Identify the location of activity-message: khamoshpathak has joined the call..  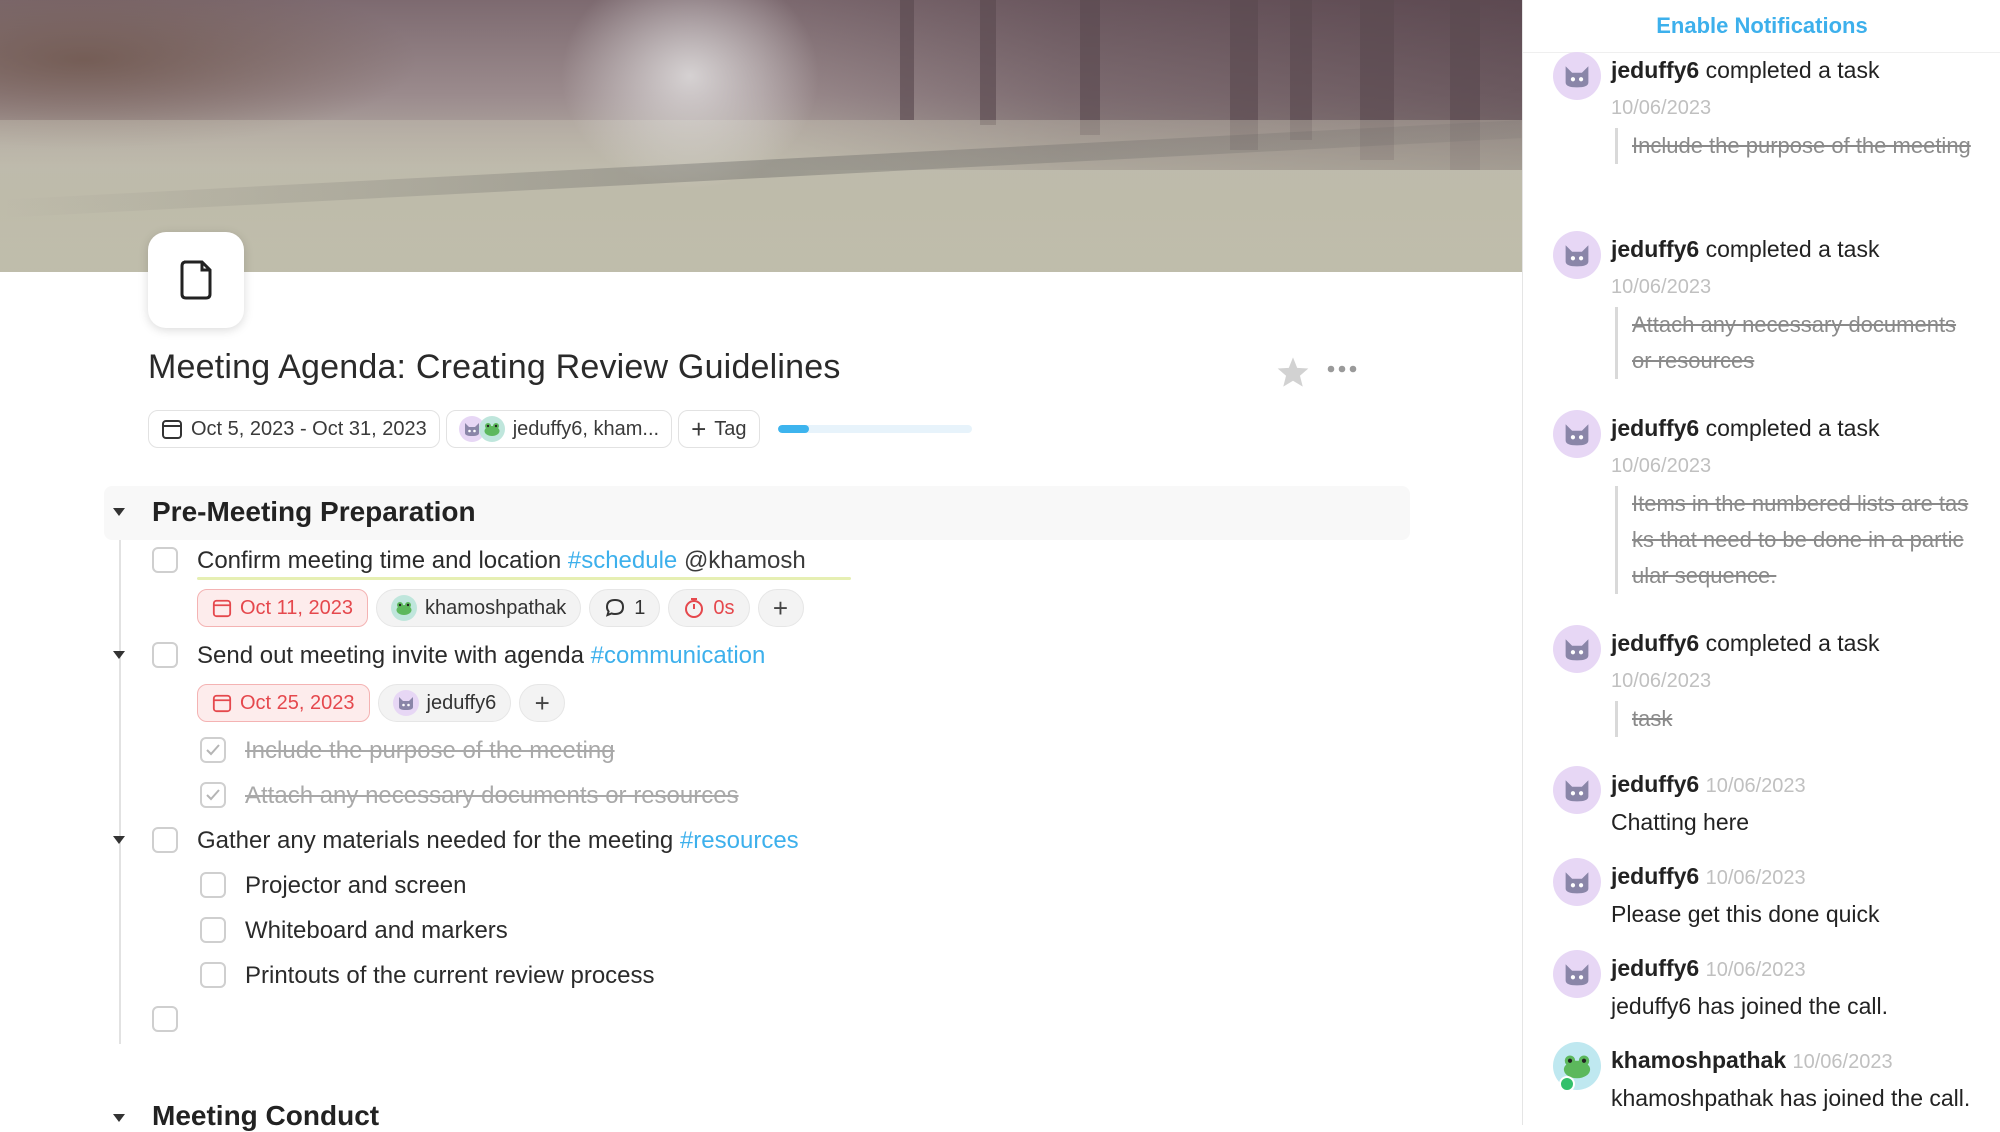
(1791, 1098).